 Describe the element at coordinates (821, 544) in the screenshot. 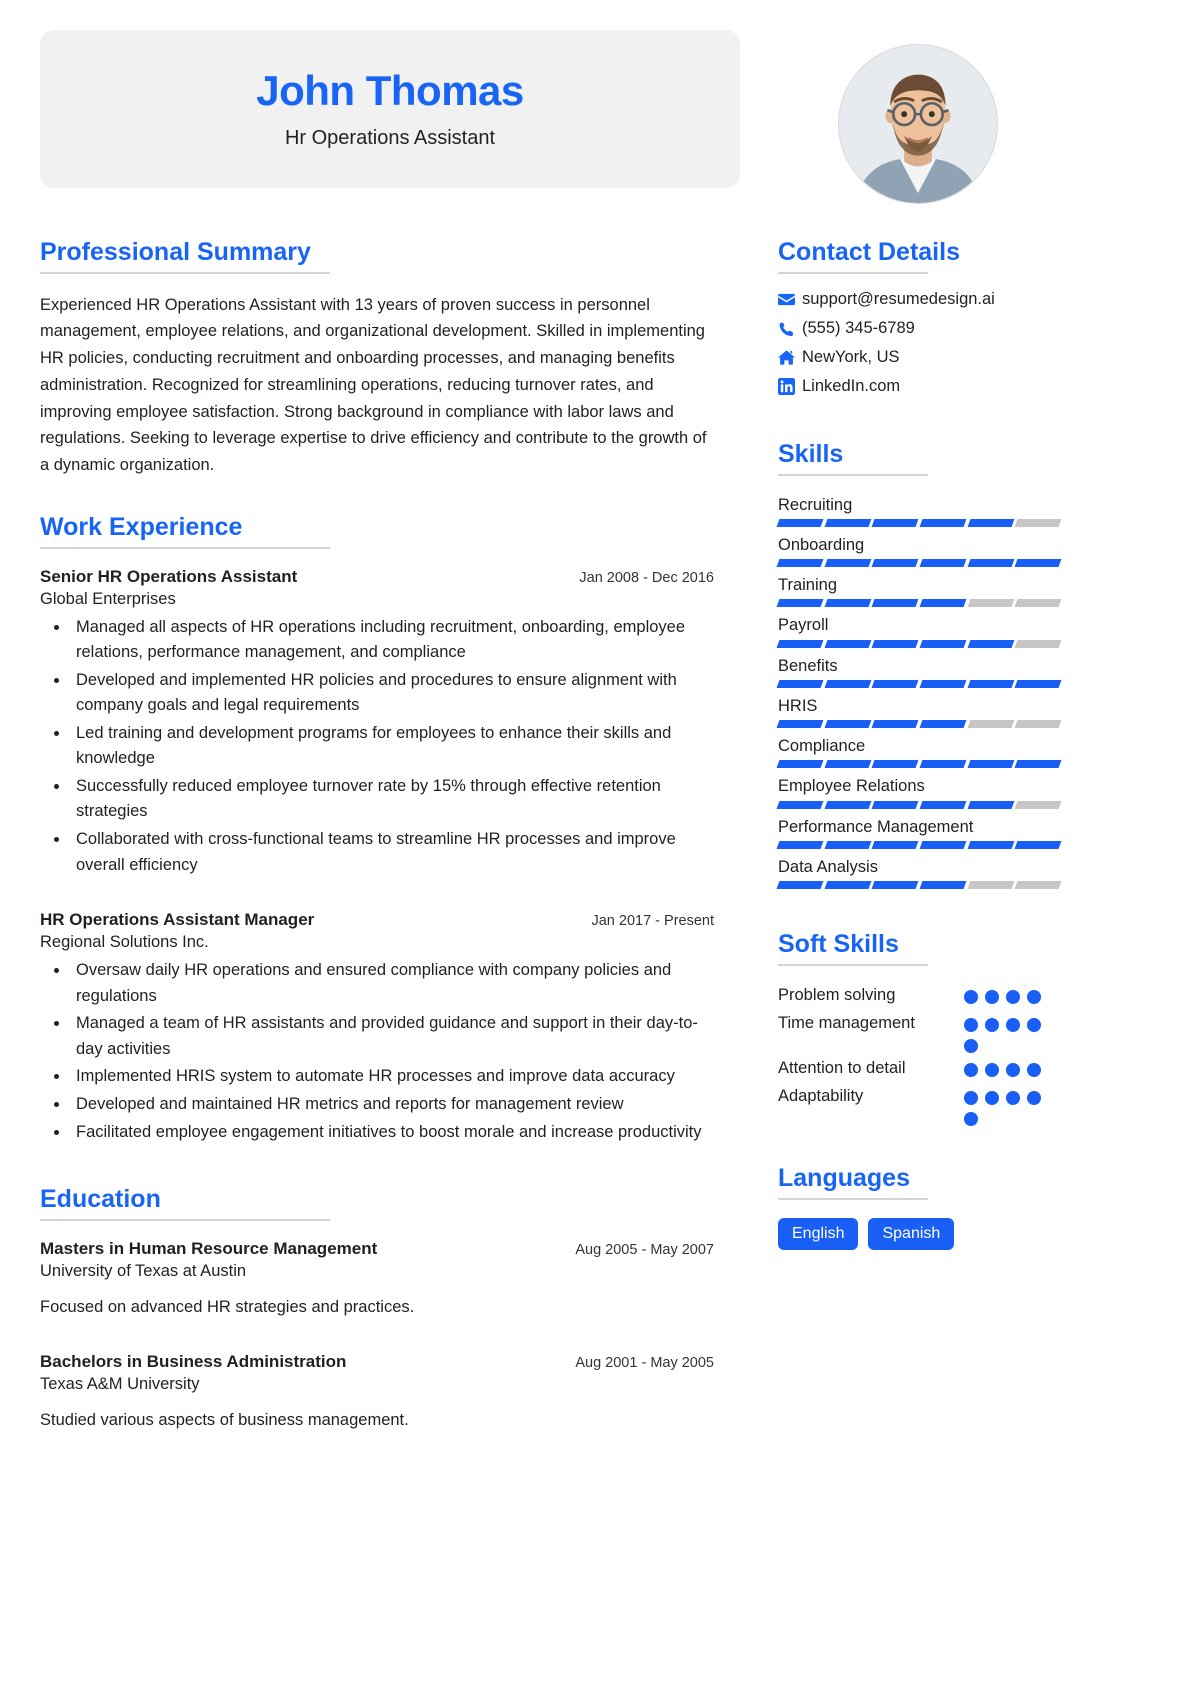

I see `skill-label: Onboarding` at that location.